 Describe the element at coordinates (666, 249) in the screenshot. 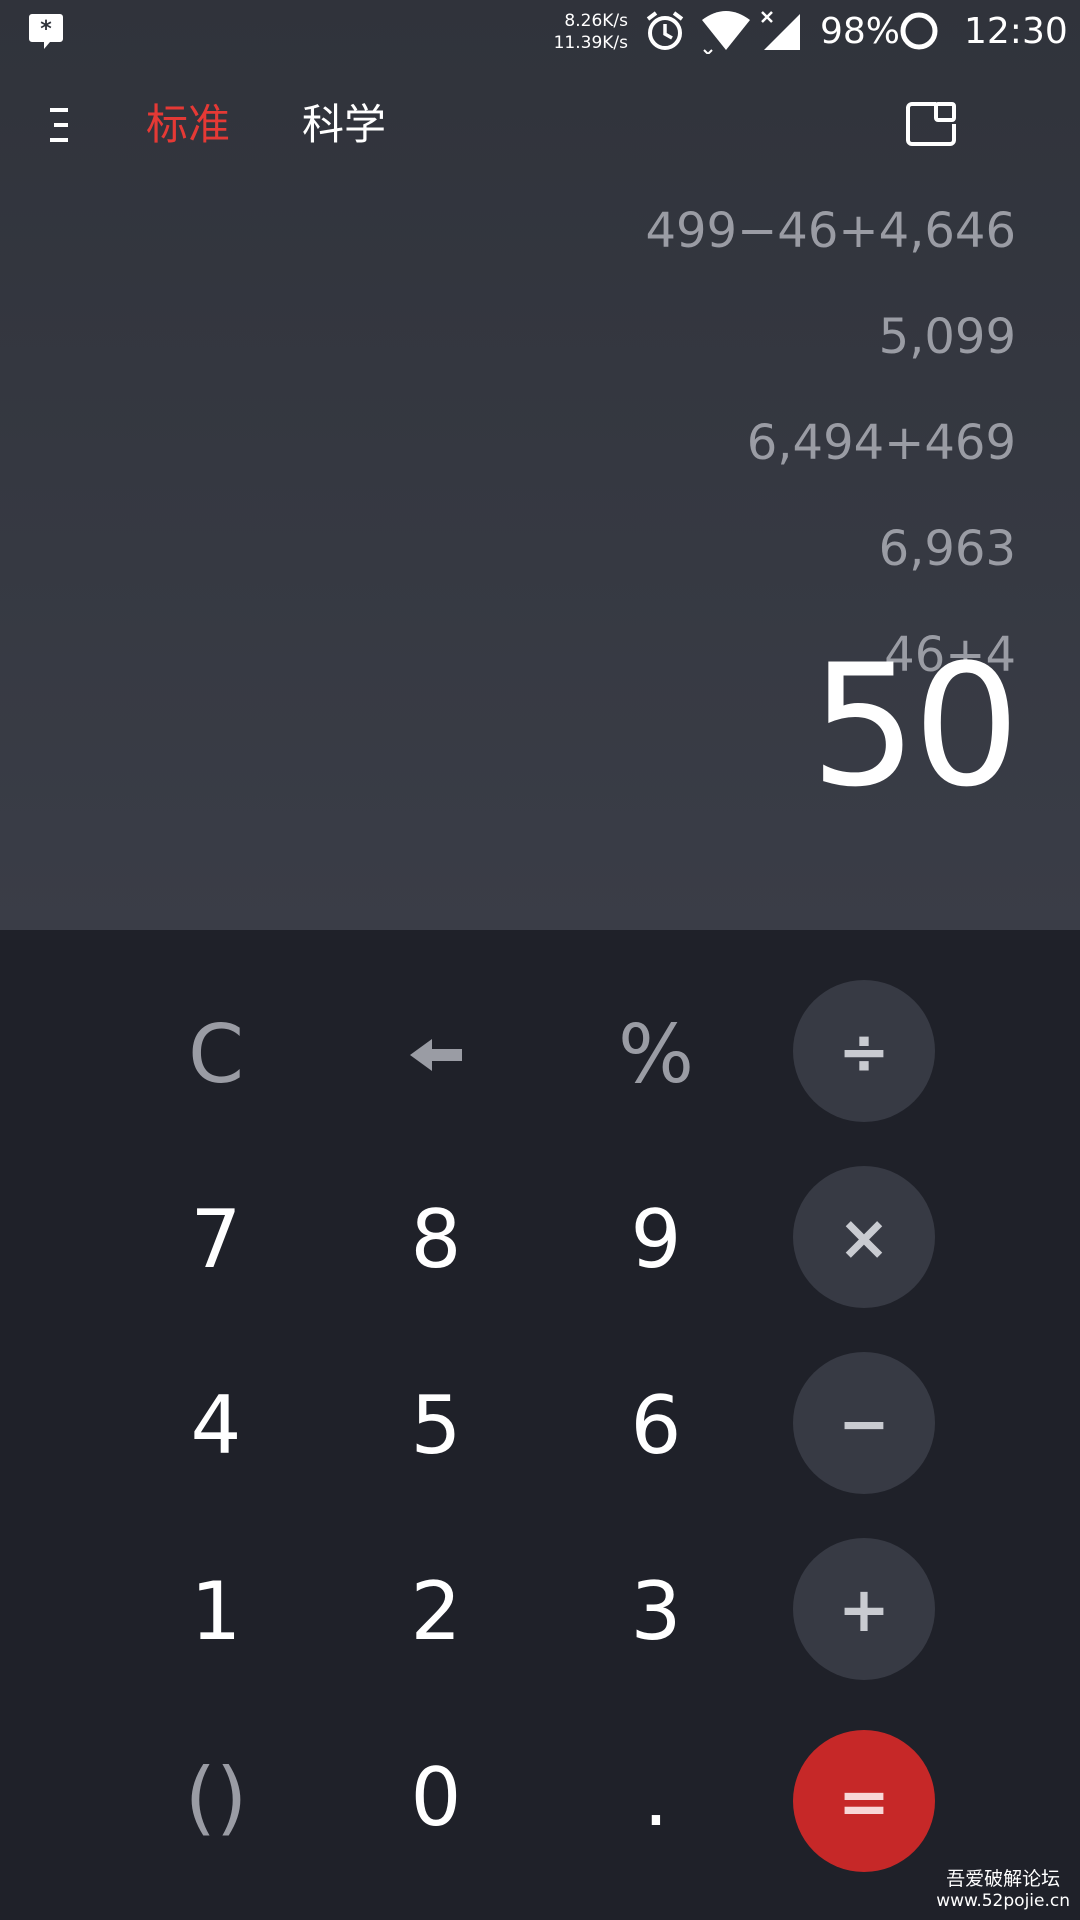

I see `history-item: 499−46+4,646` at that location.